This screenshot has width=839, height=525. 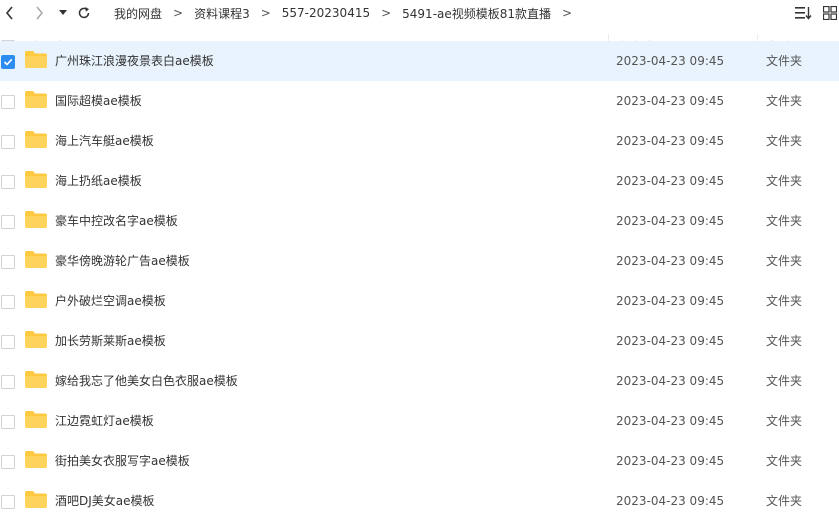 What do you see at coordinates (419, 341) in the screenshot?
I see `file-row: 加长劳斯莱斯ae模板 2023-04-23 09:45 文件夹` at bounding box center [419, 341].